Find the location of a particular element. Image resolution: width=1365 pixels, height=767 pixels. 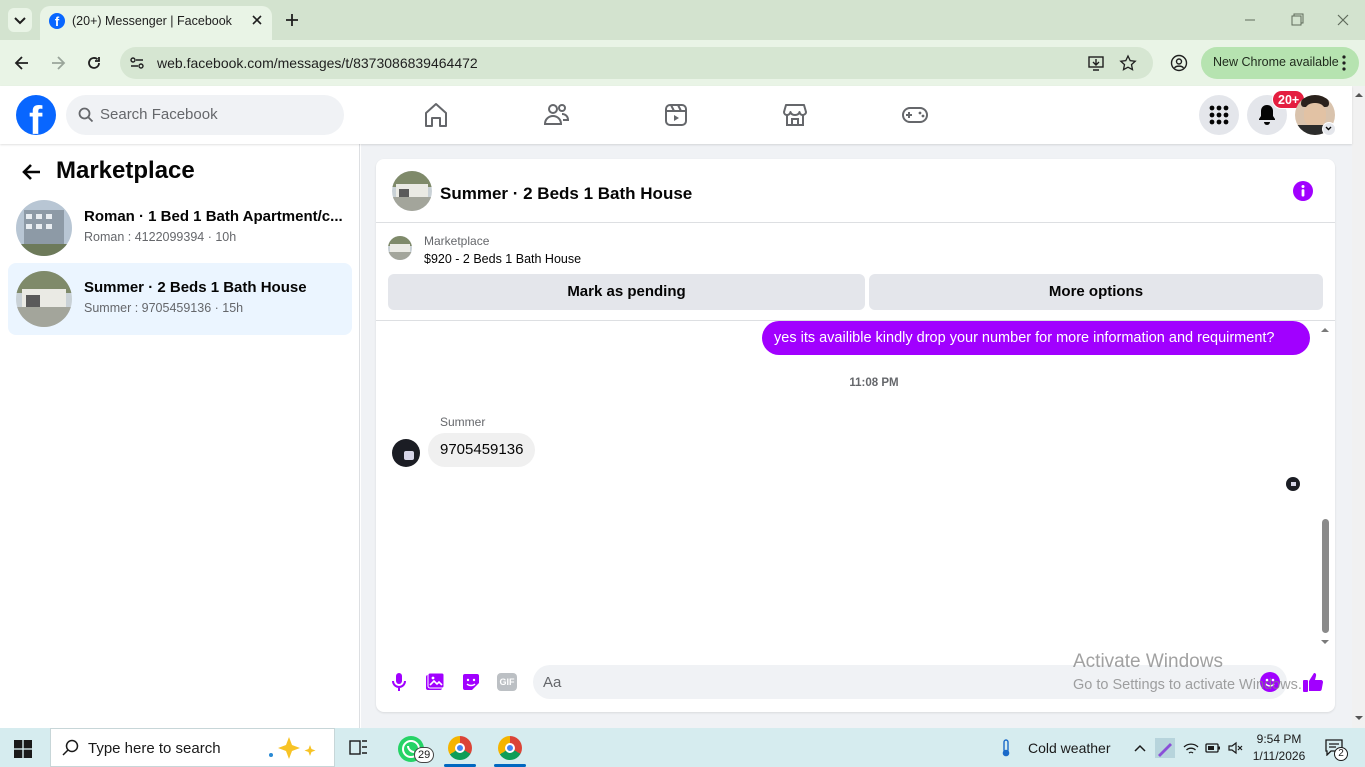

chat-scrollbar-thumb is located at coordinates (1325, 576).